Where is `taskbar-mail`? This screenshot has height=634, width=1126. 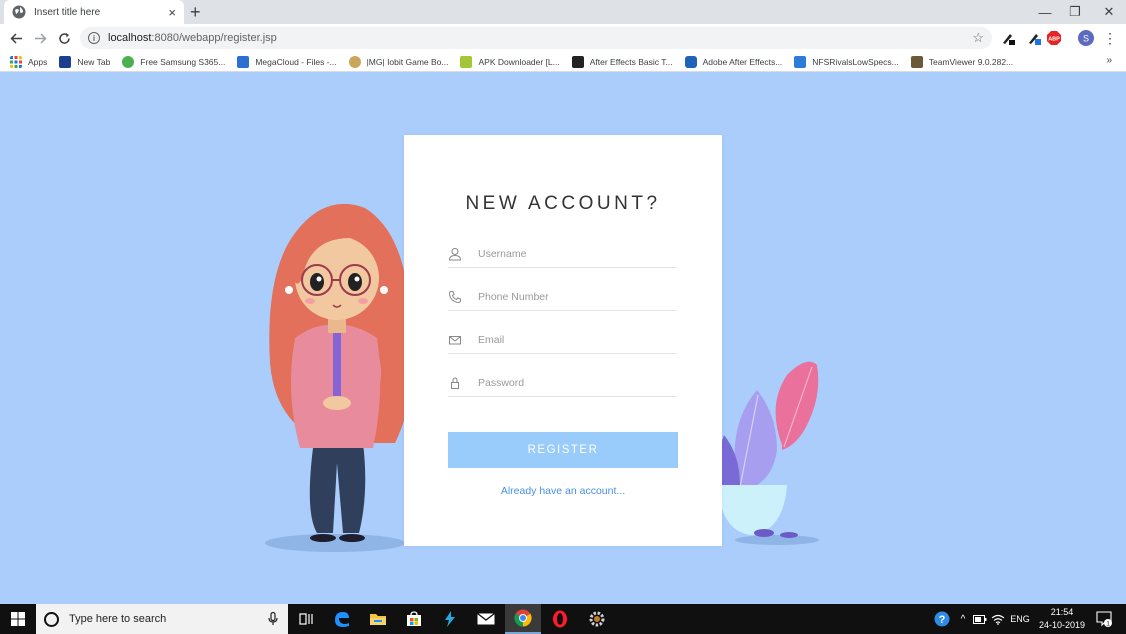 taskbar-mail is located at coordinates (486, 619).